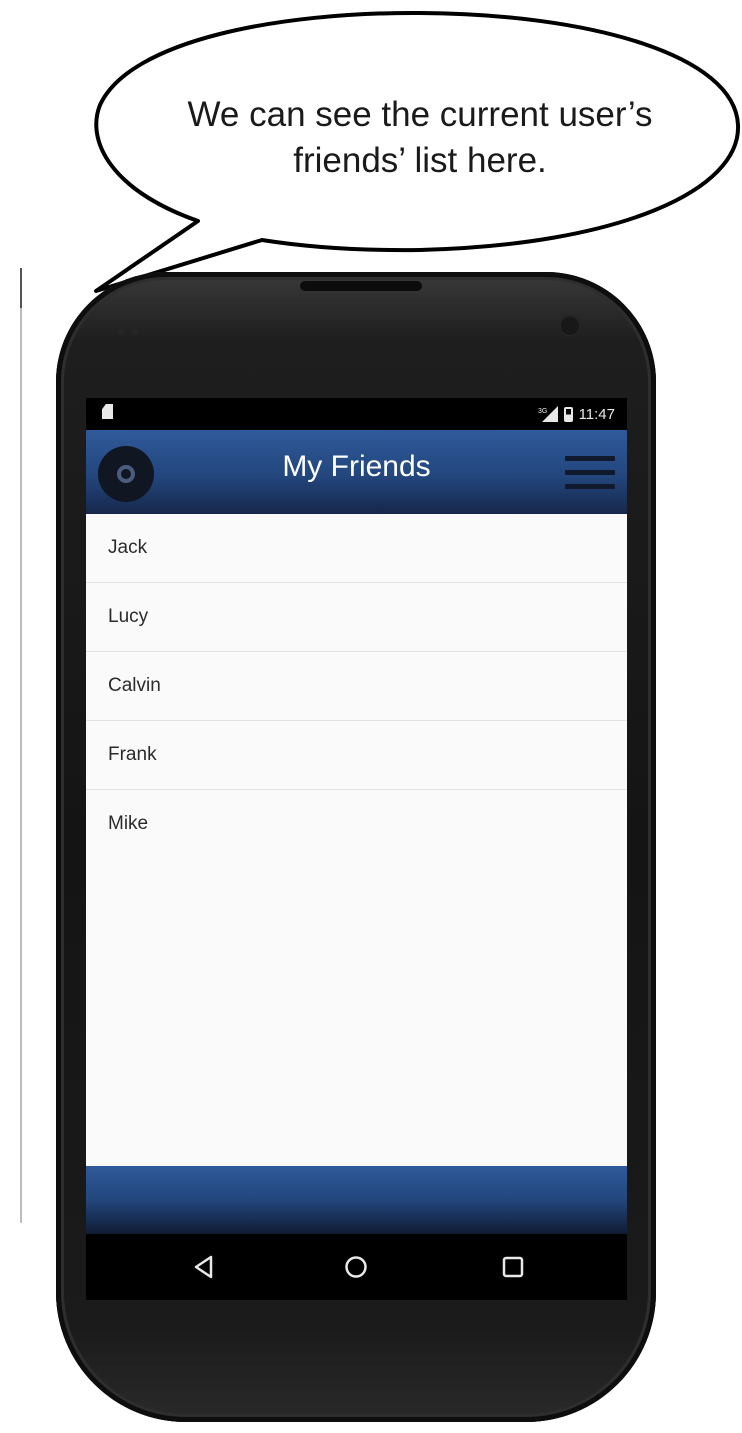 This screenshot has height=1433, width=742. Describe the element at coordinates (133, 328) in the screenshot. I see `sensor-dots` at that location.